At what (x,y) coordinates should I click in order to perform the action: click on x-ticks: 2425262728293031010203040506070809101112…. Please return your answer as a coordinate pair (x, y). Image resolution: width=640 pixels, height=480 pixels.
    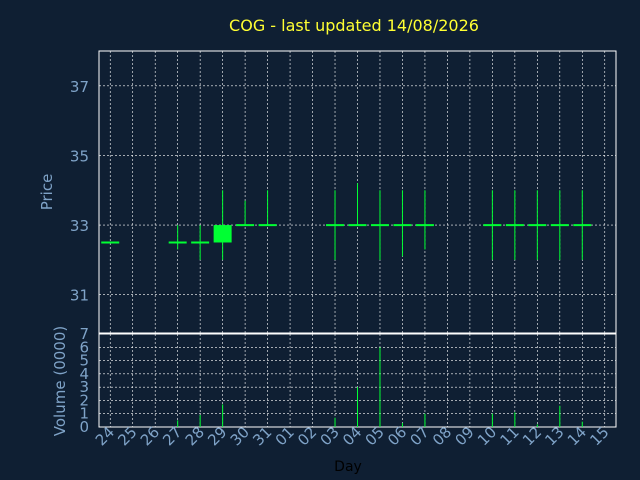
    Looking at the image, I should click on (352, 436).